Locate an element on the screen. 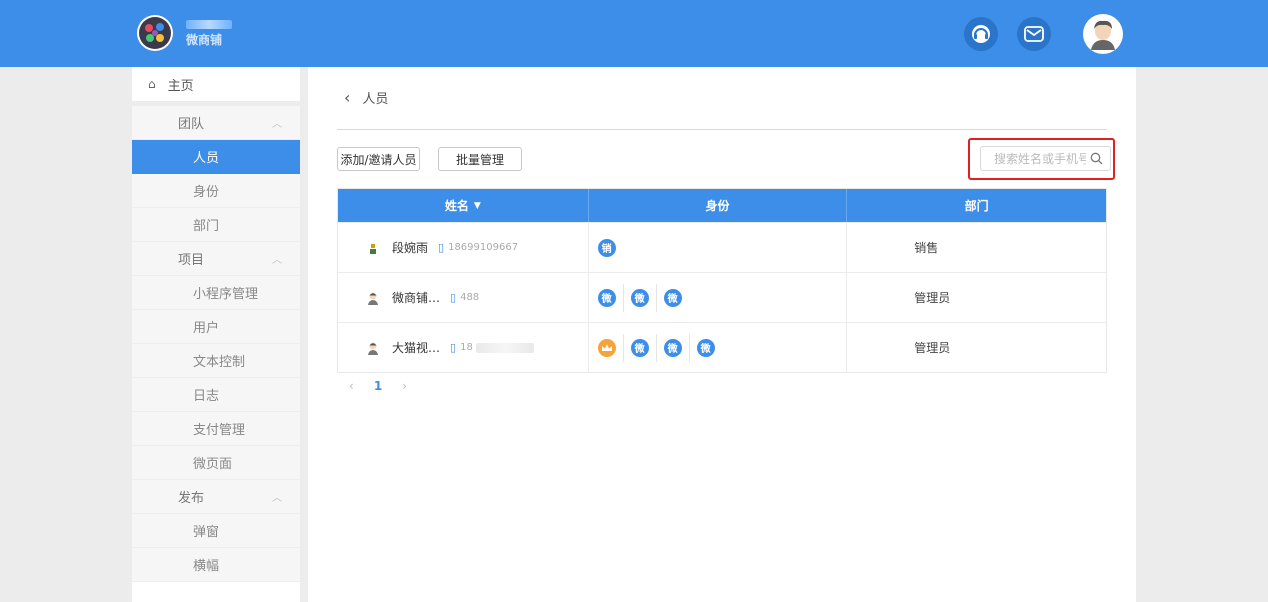 Image resolution: width=1268 pixels, height=602 pixels. mail-button is located at coordinates (1034, 34).